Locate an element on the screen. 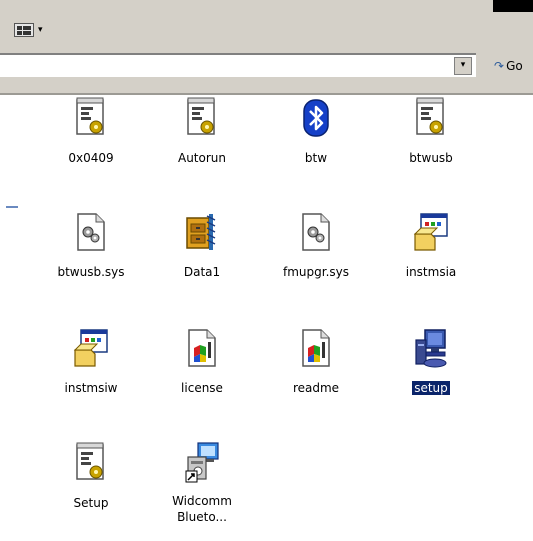 Image resolution: width=533 pixels, height=541 pixels. go-arrow-icon: ↷ is located at coordinates (499, 66).